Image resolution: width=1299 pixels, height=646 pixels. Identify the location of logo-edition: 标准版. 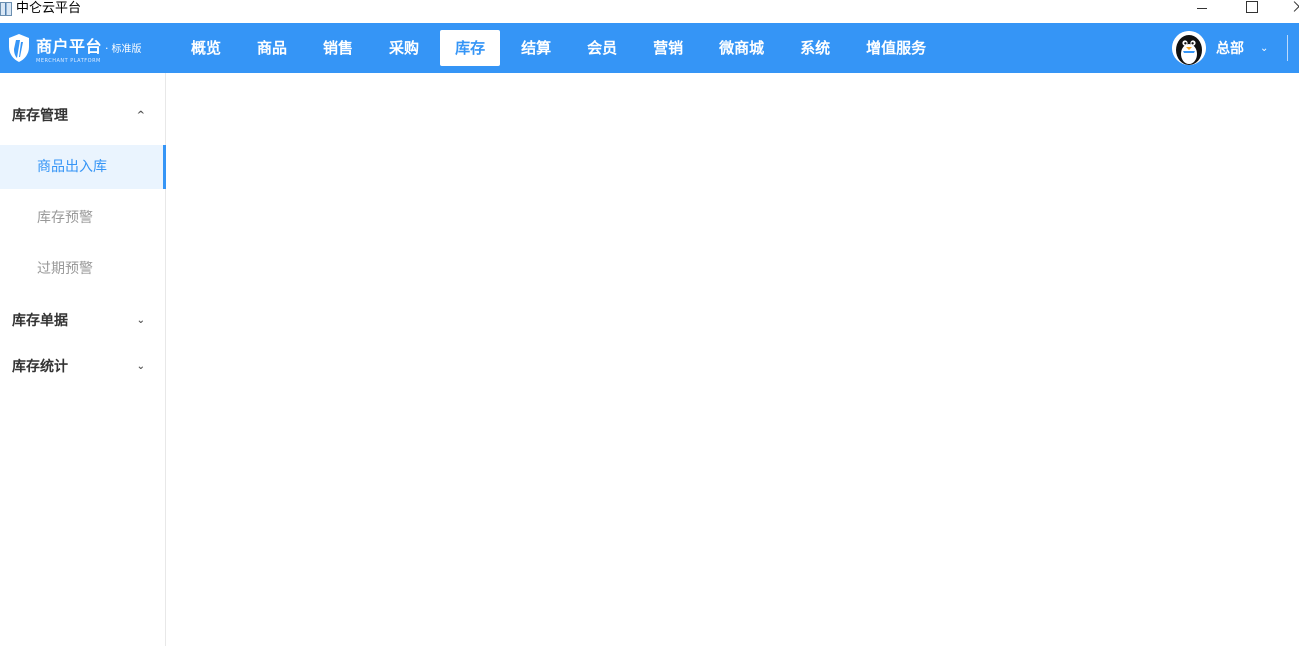
(126, 49).